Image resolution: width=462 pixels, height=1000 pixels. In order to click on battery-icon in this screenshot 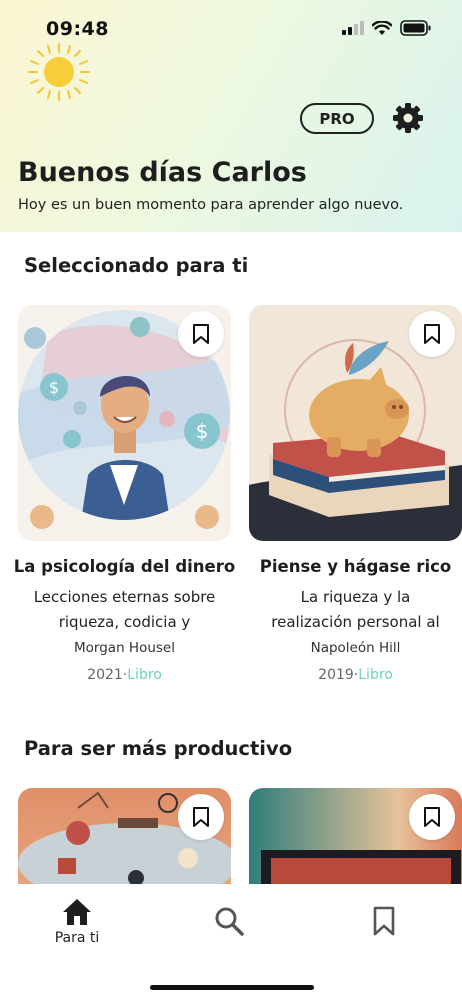, I will do `click(415, 28)`.